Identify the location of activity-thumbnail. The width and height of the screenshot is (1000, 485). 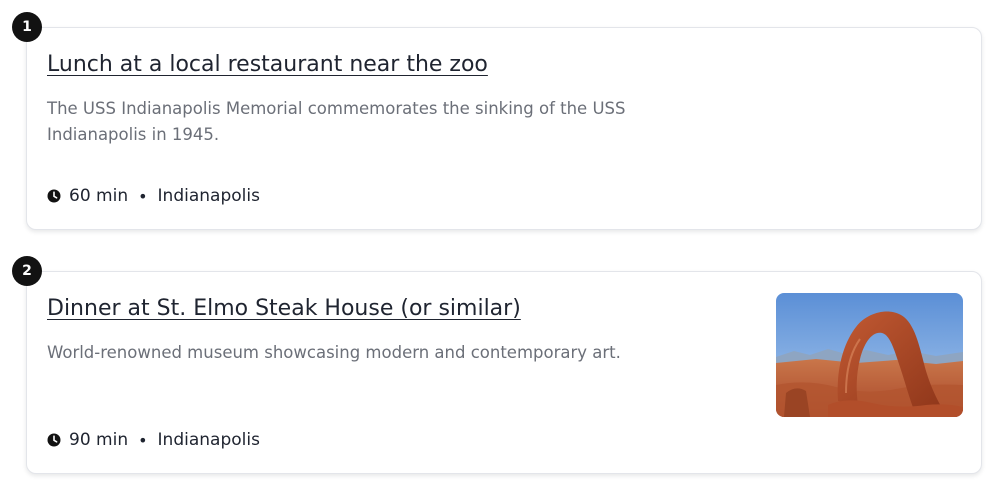
(869, 355).